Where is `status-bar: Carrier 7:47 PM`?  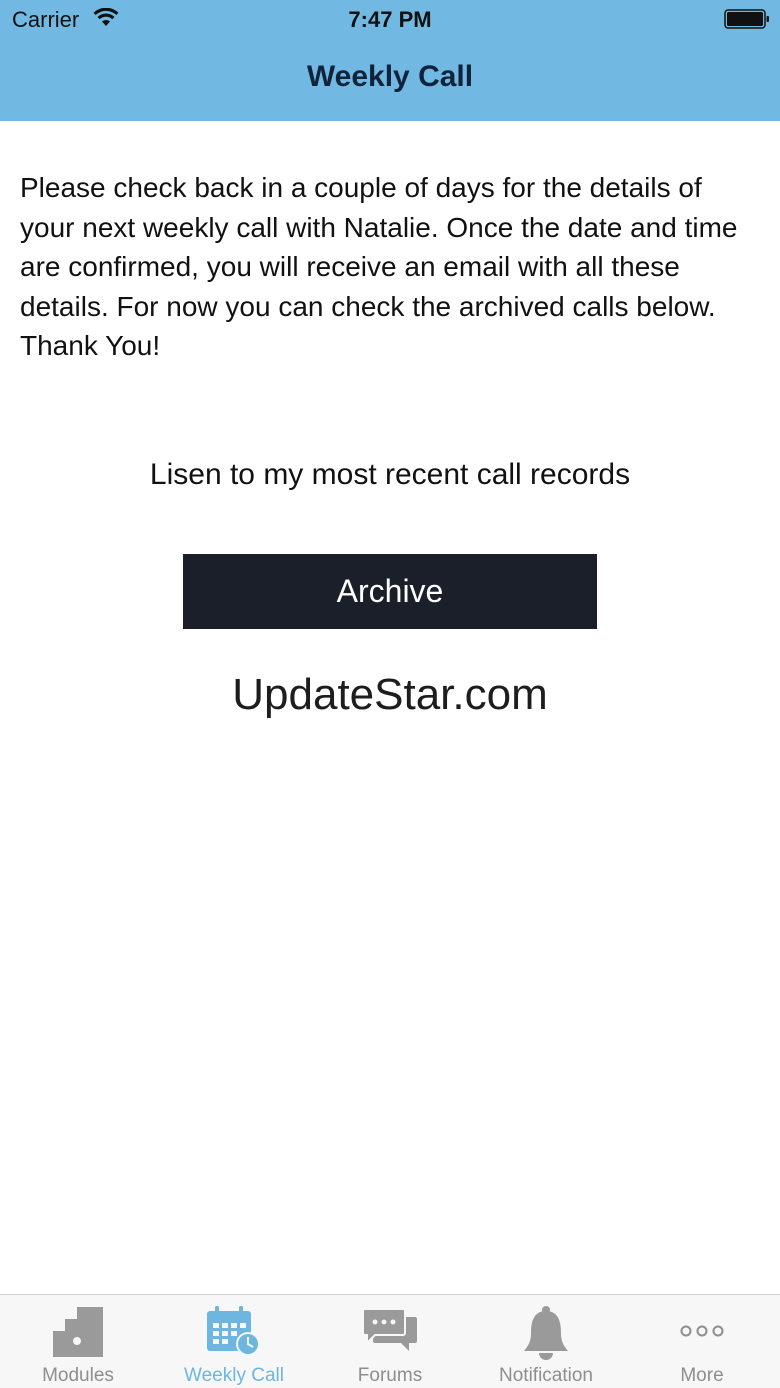
status-bar: Carrier 7:47 PM is located at coordinates (390, 20).